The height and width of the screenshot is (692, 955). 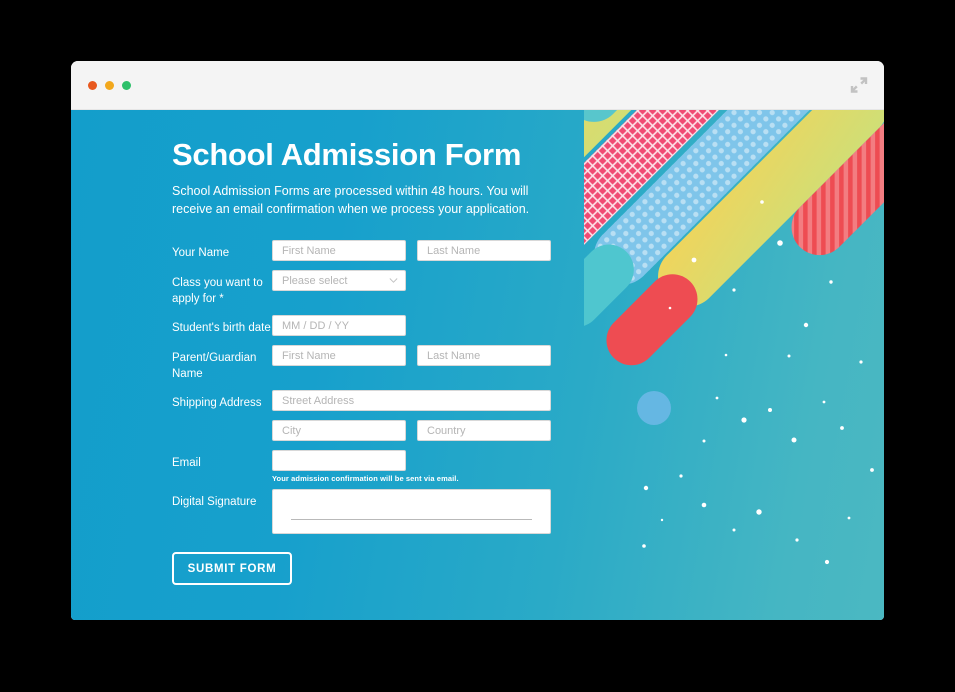 I want to click on submit-row: SUBMIT FORM, so click(x=422, y=569).